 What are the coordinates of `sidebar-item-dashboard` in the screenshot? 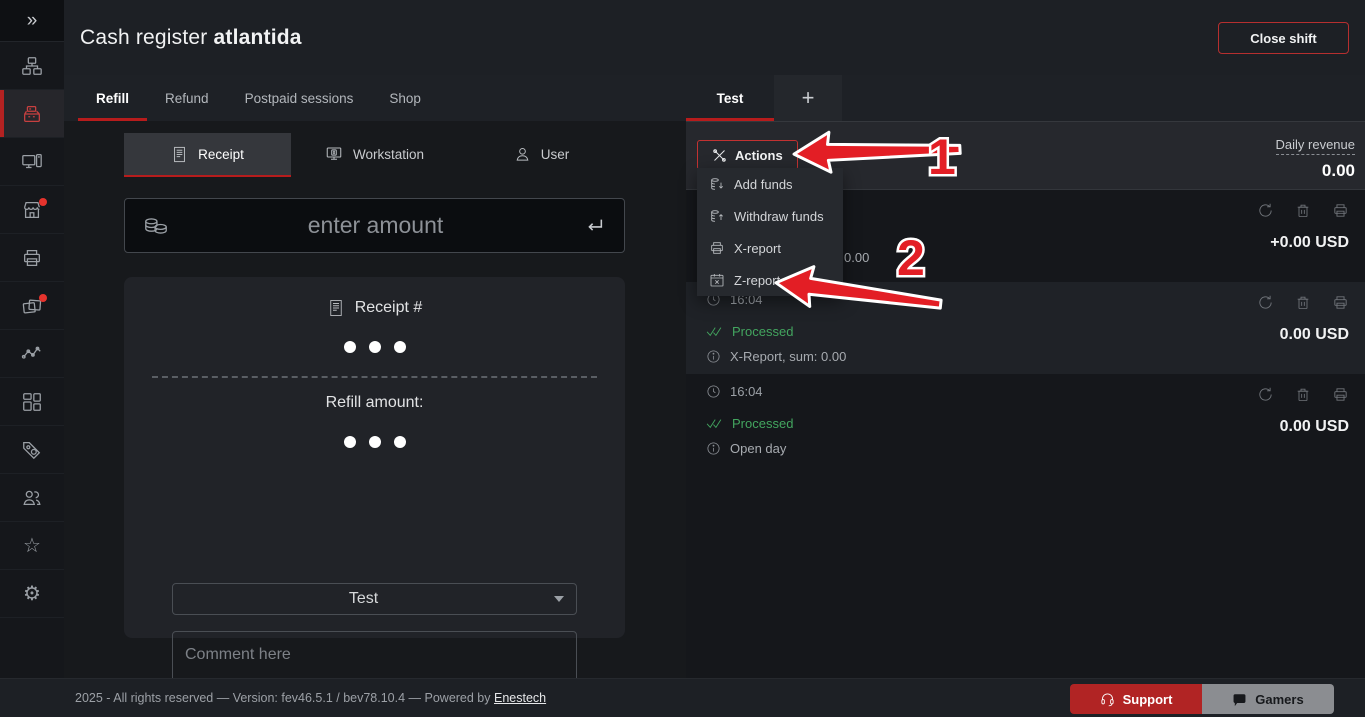 It's located at (32, 402).